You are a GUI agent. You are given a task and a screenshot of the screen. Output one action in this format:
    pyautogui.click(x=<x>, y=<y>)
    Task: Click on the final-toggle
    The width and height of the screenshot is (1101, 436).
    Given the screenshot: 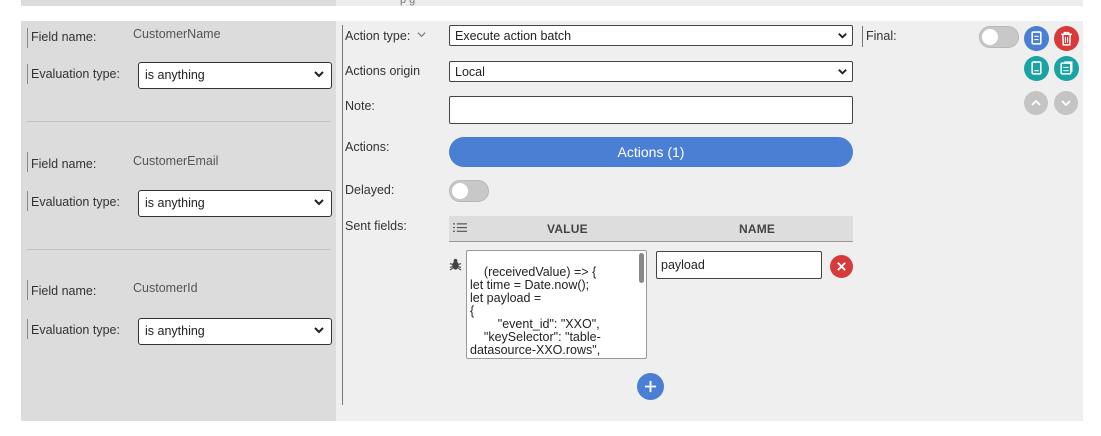 What is the action you would take?
    pyautogui.click(x=999, y=37)
    